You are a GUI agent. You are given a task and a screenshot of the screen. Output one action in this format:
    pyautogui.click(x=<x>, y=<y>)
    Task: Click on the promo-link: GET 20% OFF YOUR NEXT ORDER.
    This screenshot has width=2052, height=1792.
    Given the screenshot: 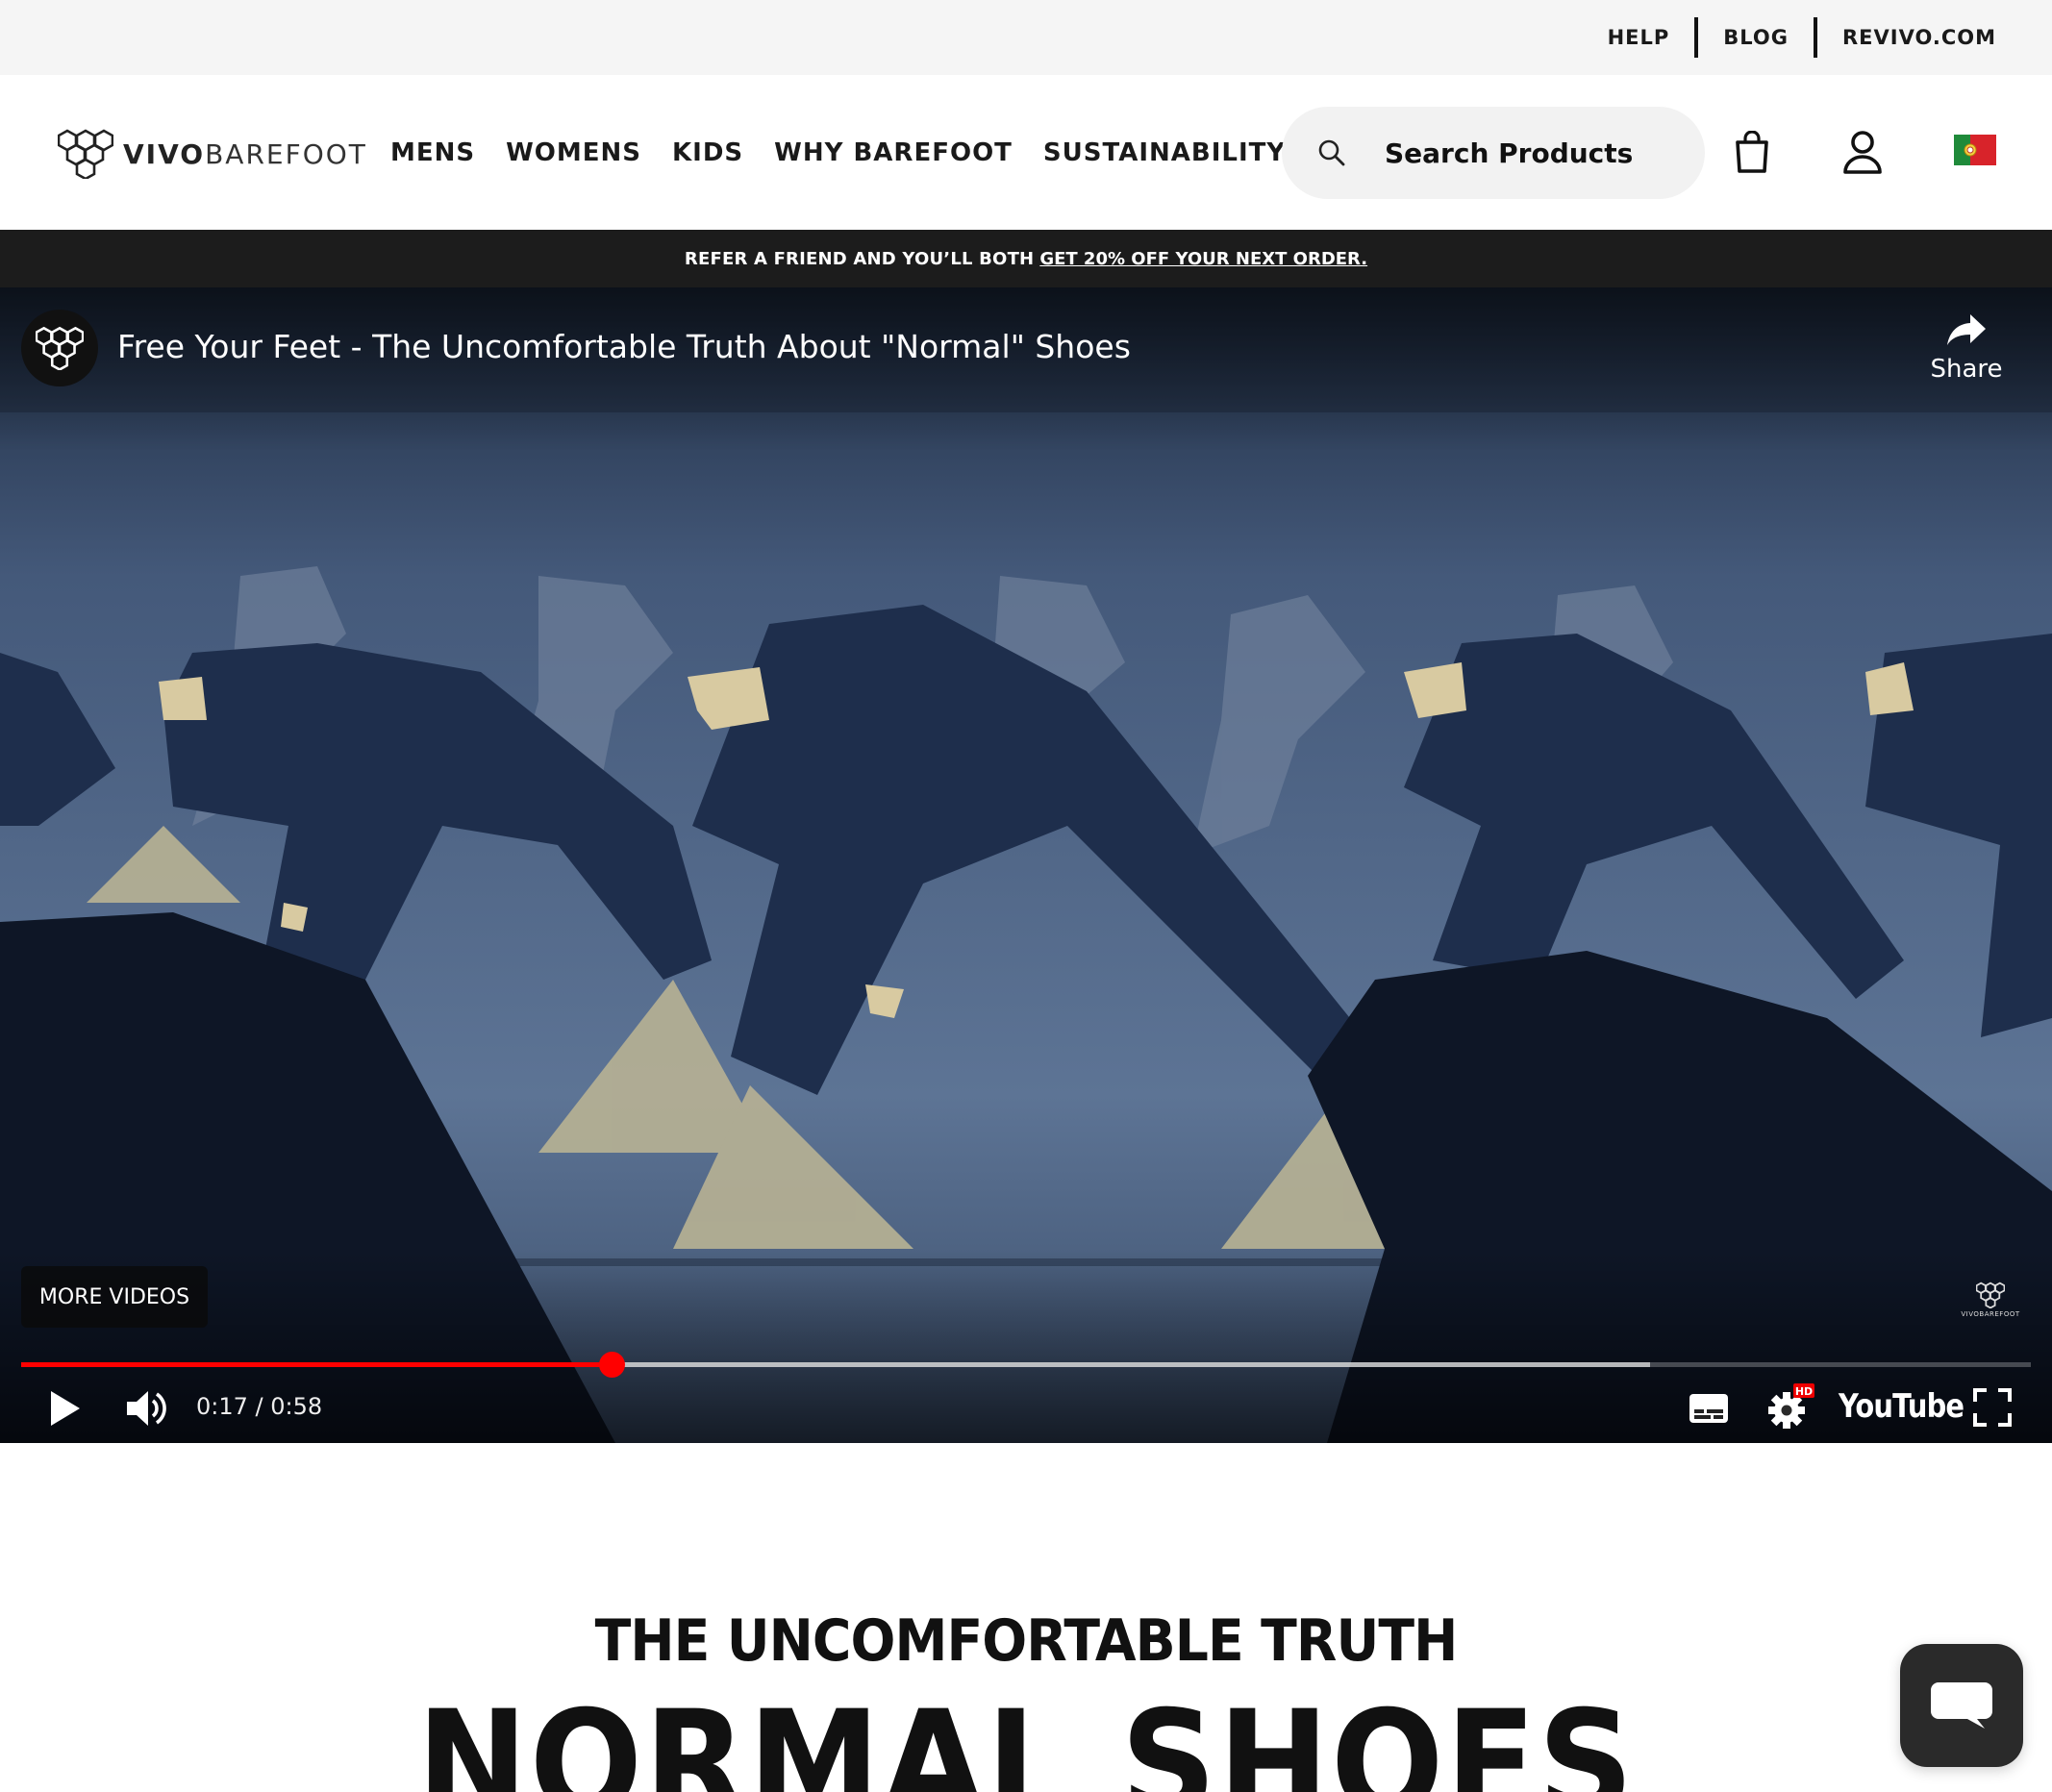 What is the action you would take?
    pyautogui.click(x=1203, y=259)
    